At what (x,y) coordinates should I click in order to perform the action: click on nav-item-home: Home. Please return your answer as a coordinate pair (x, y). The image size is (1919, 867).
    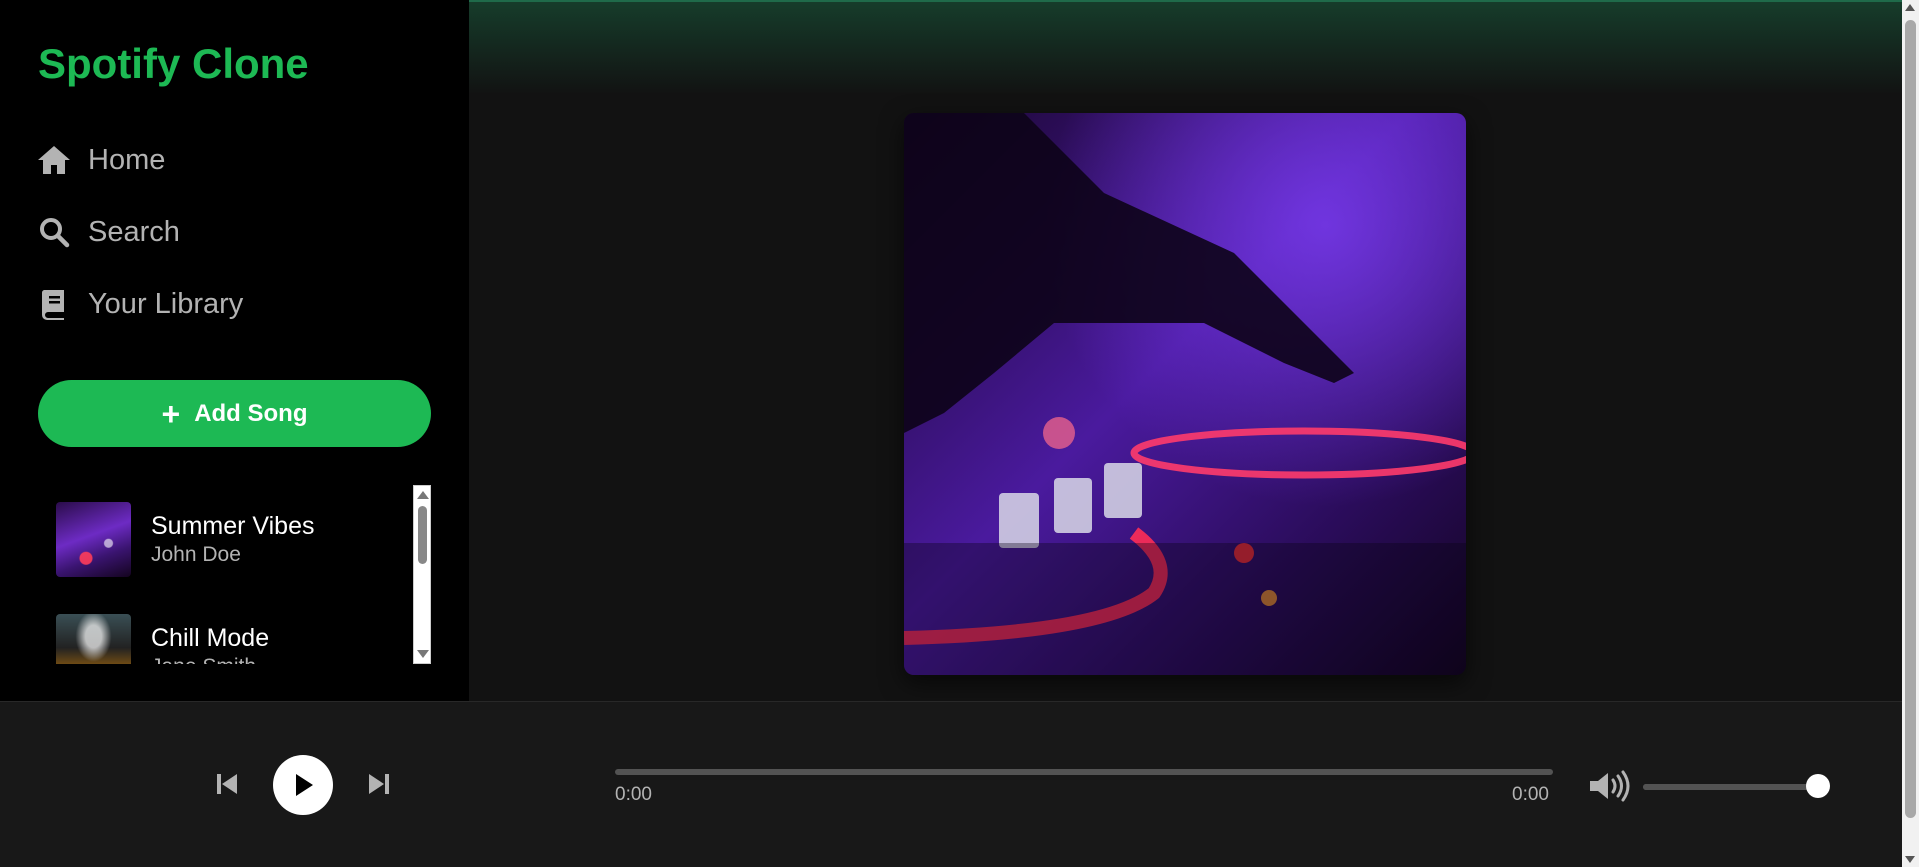
    Looking at the image, I should click on (236, 160).